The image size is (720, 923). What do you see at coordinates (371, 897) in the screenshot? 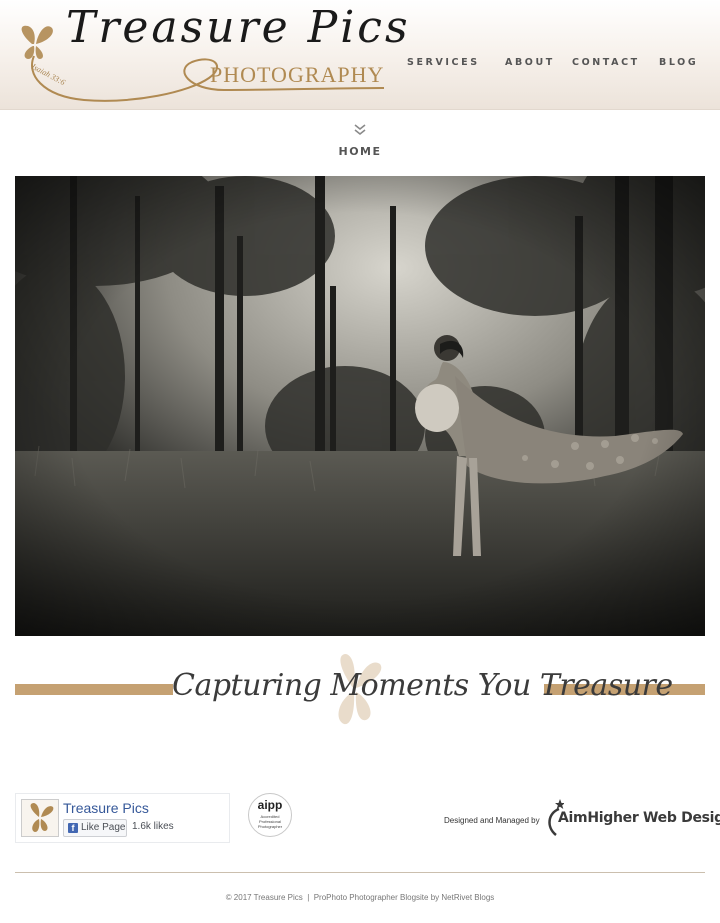
I see `prophoto-link: ProPhoto Photographer Blogsite` at bounding box center [371, 897].